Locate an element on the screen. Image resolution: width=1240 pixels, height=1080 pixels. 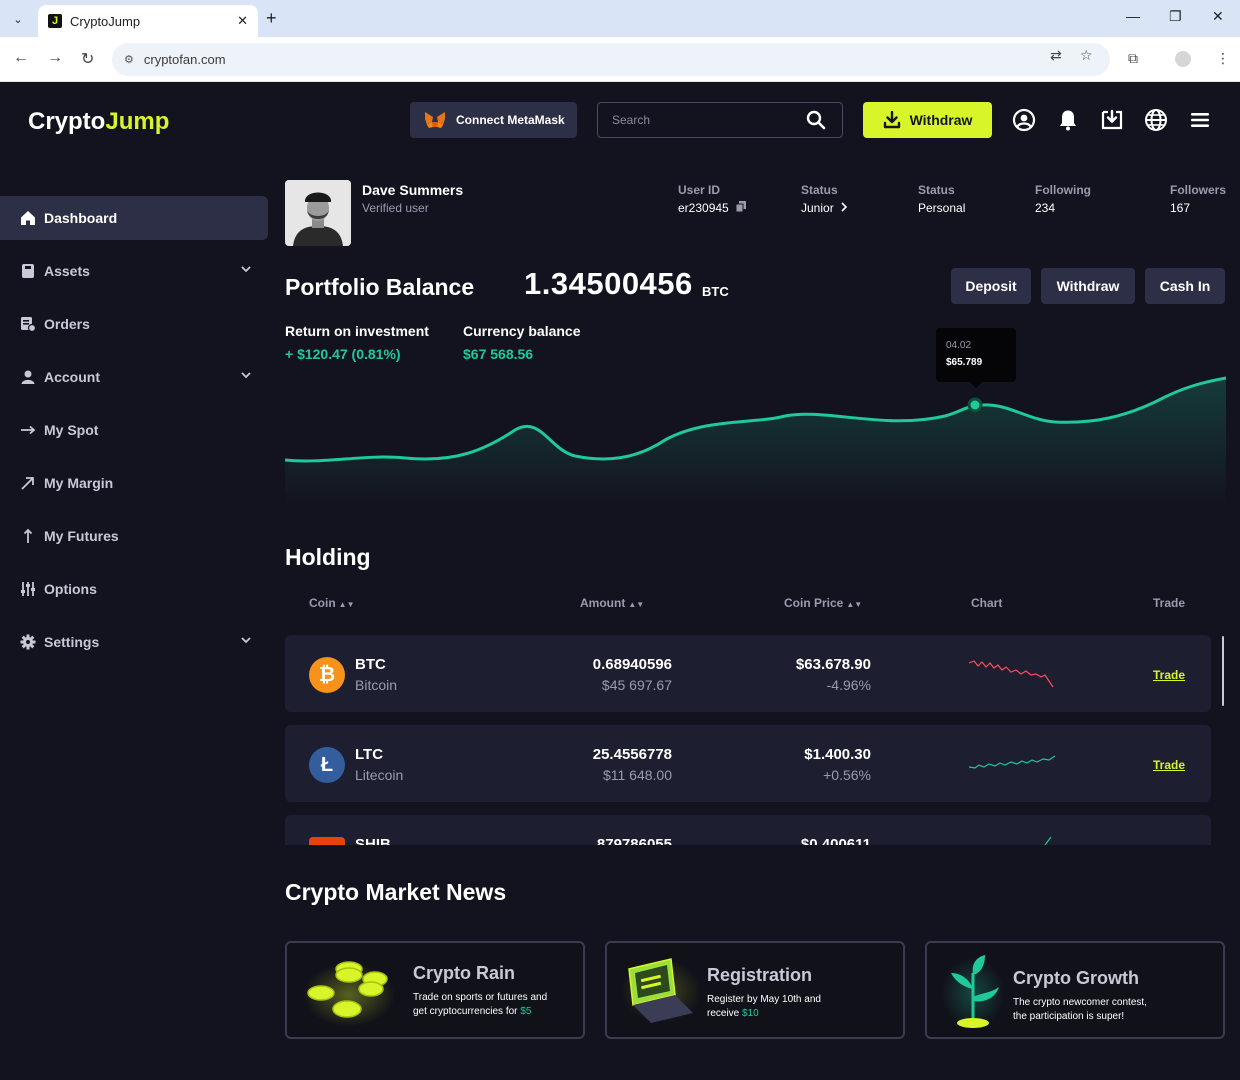
chart-active-point is located at coordinates (975, 405).